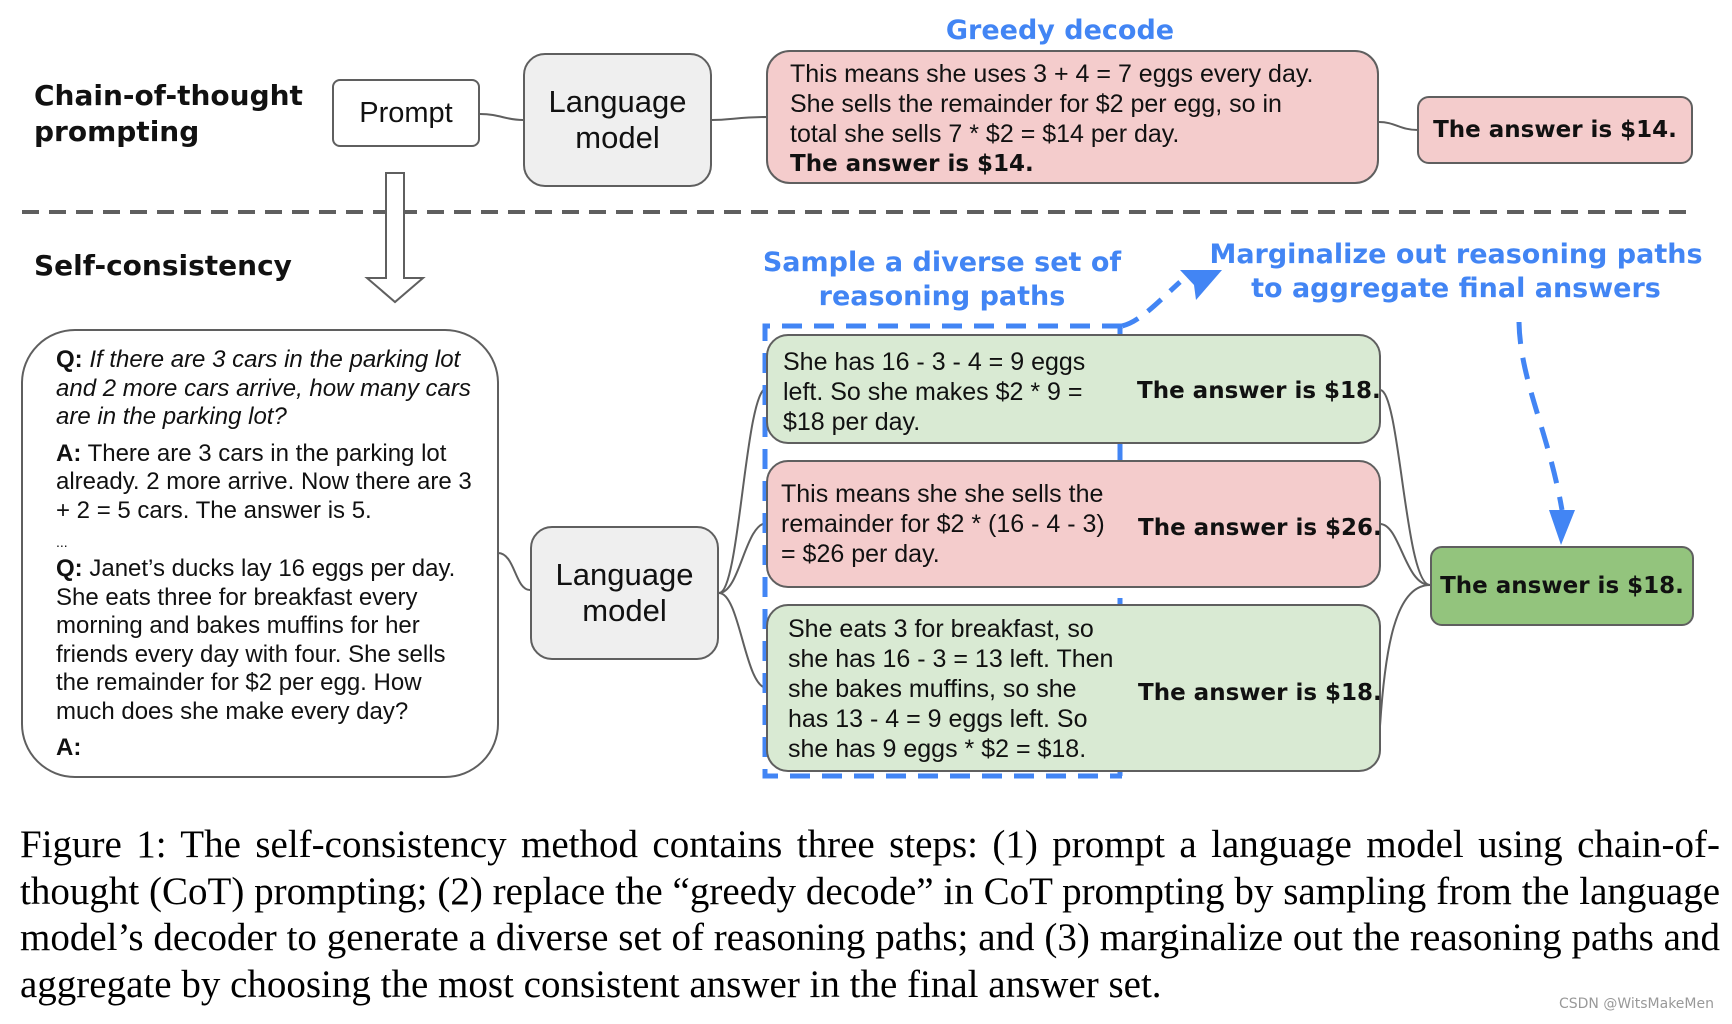  I want to click on connector-prompt-box-to-lm, so click(514, 571).